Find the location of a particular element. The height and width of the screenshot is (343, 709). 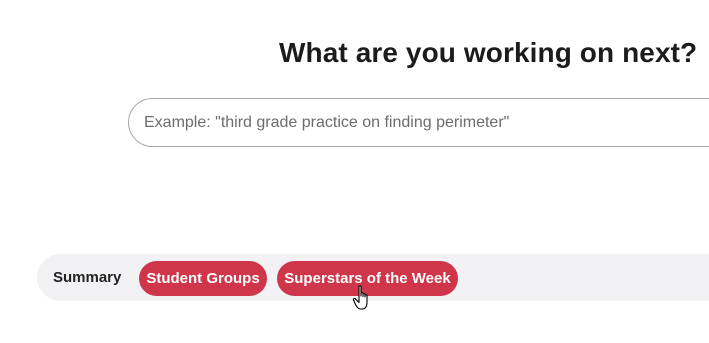

page-heading: What are you working on next? is located at coordinates (488, 52).